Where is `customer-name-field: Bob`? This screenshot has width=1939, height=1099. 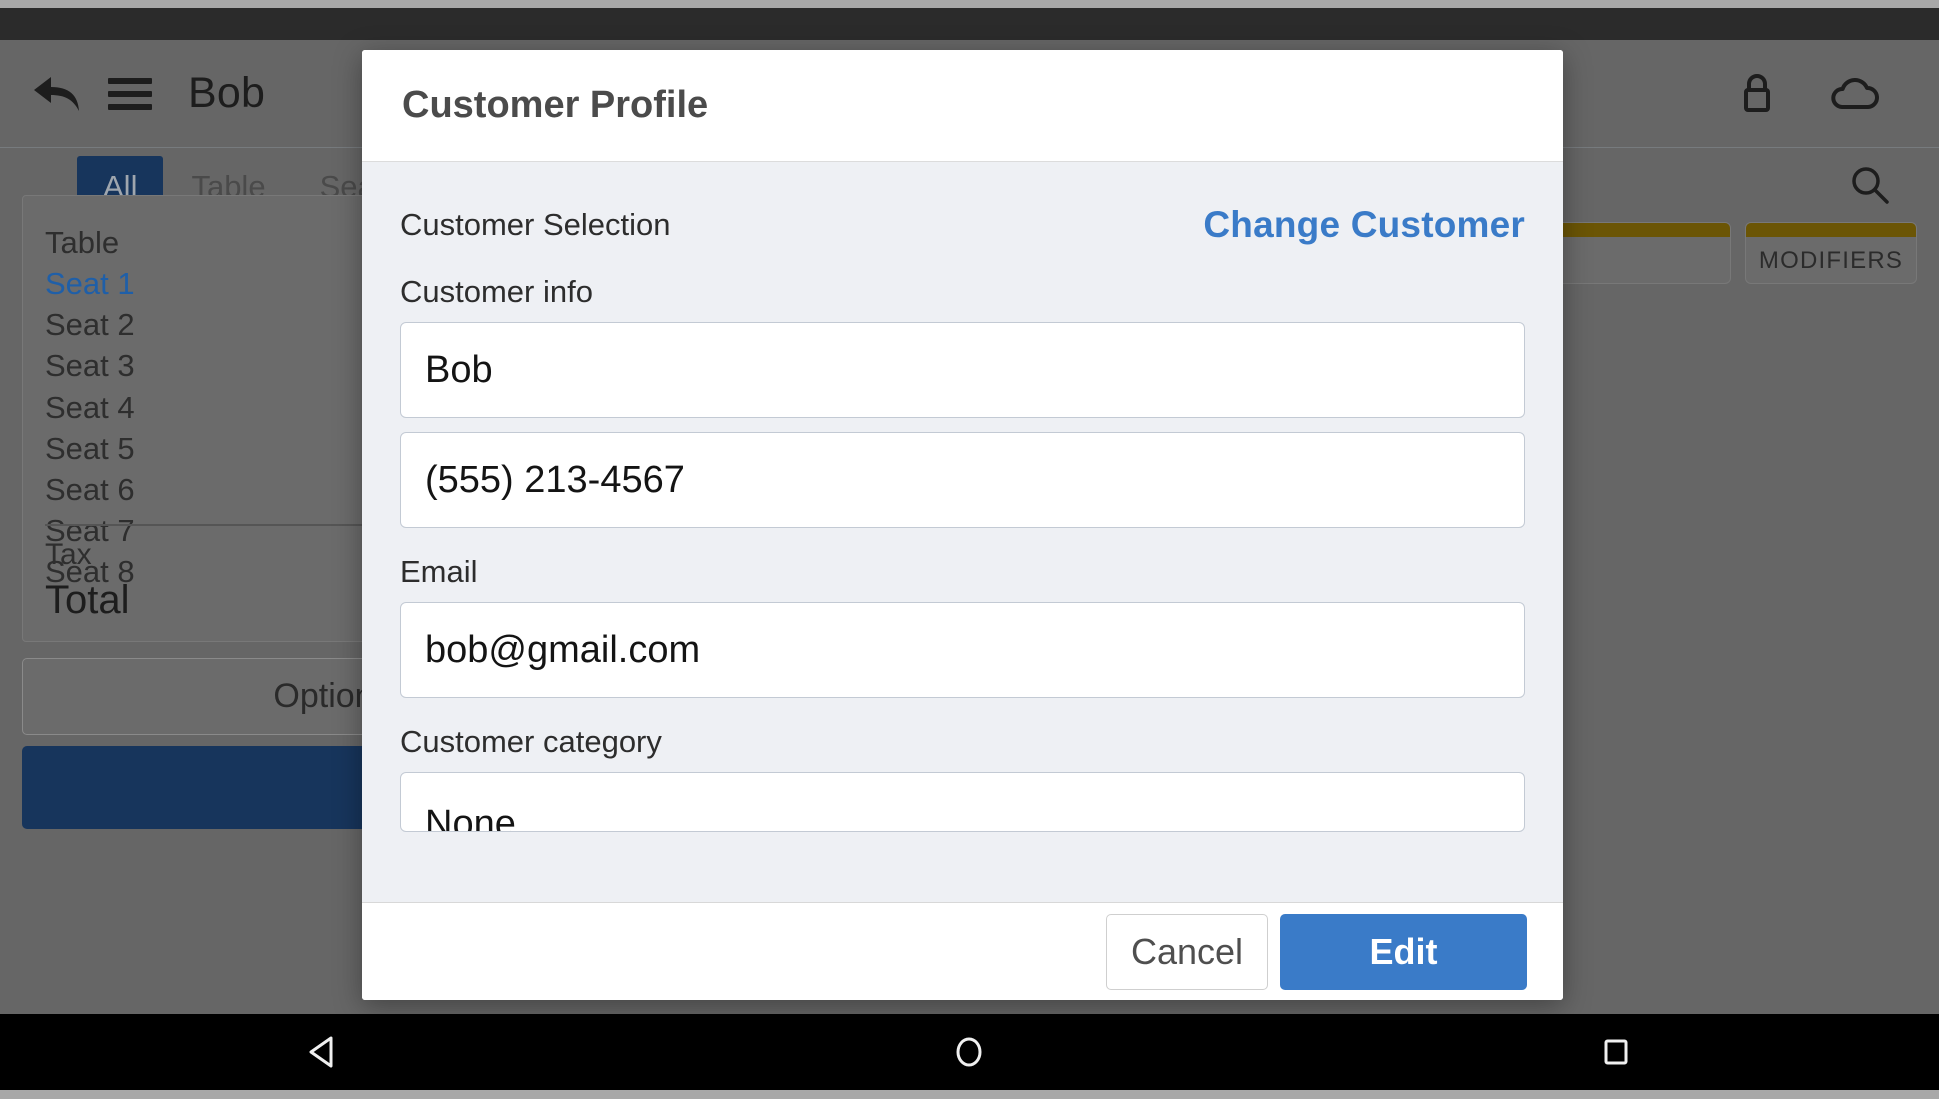
customer-name-field: Bob is located at coordinates (962, 370).